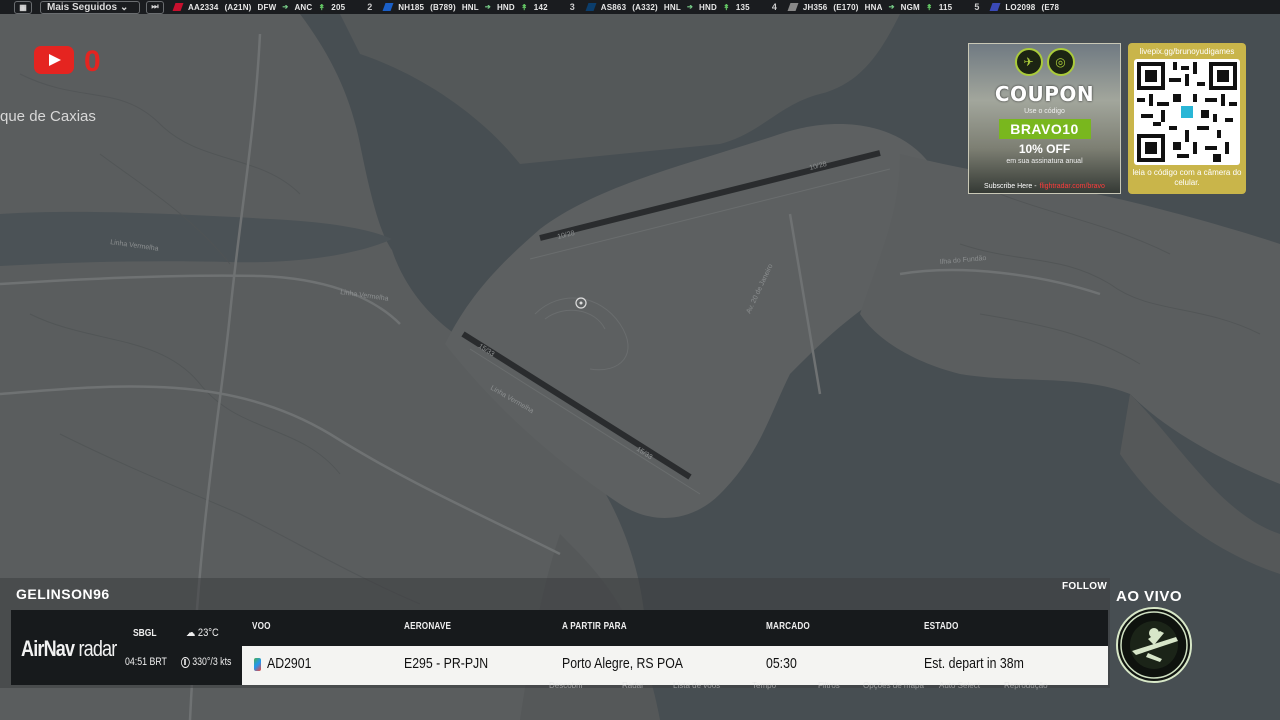 The image size is (1280, 720). Describe the element at coordinates (1050, 7) in the screenshot. I see `ticker-aircraft-type: (E78` at that location.